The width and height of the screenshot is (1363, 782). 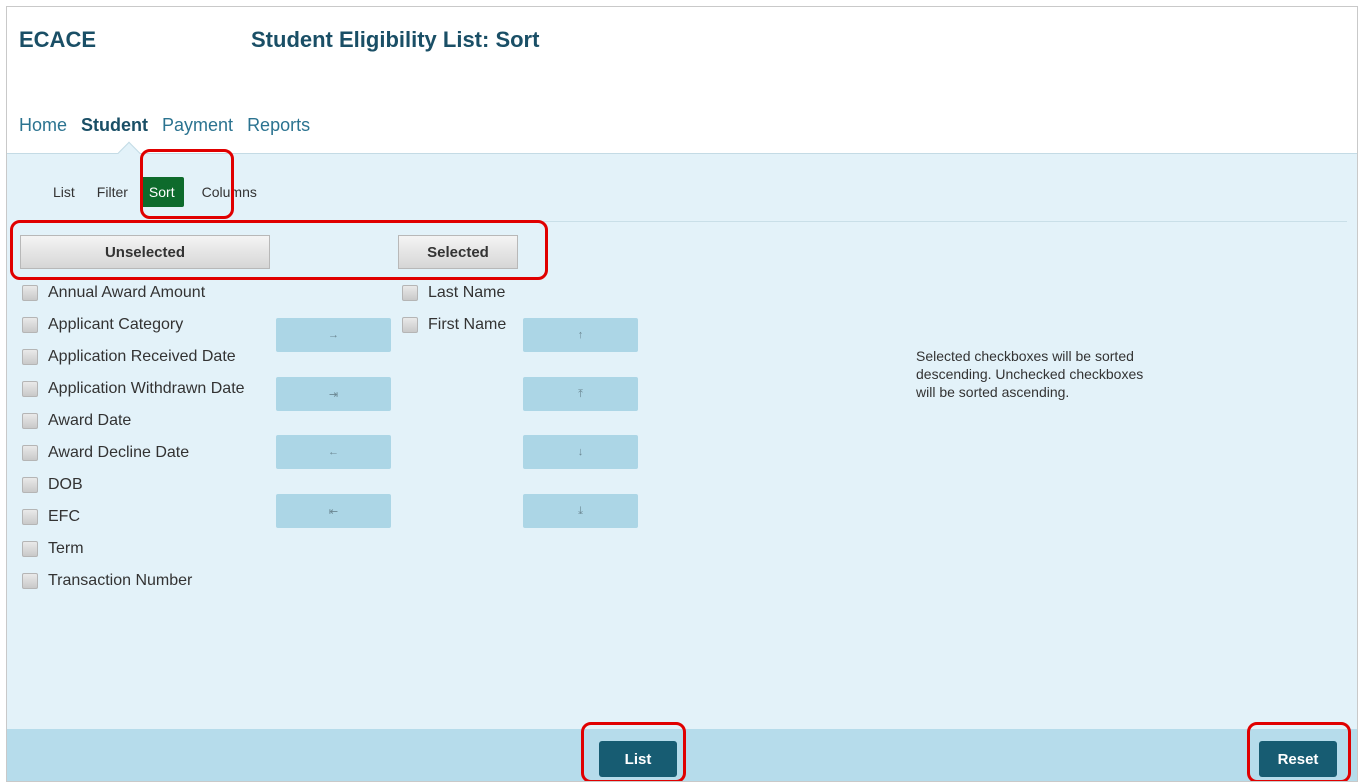 I want to click on nav-reports: Reports, so click(x=278, y=125).